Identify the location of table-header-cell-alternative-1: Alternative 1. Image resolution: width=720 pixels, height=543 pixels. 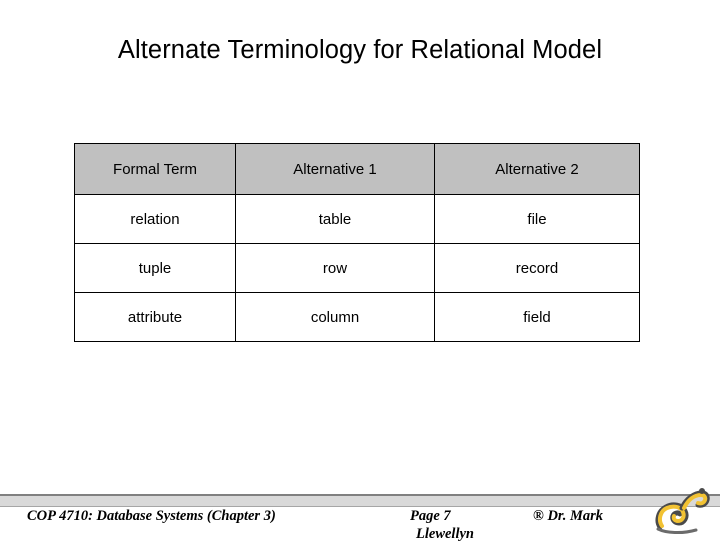
(335, 169).